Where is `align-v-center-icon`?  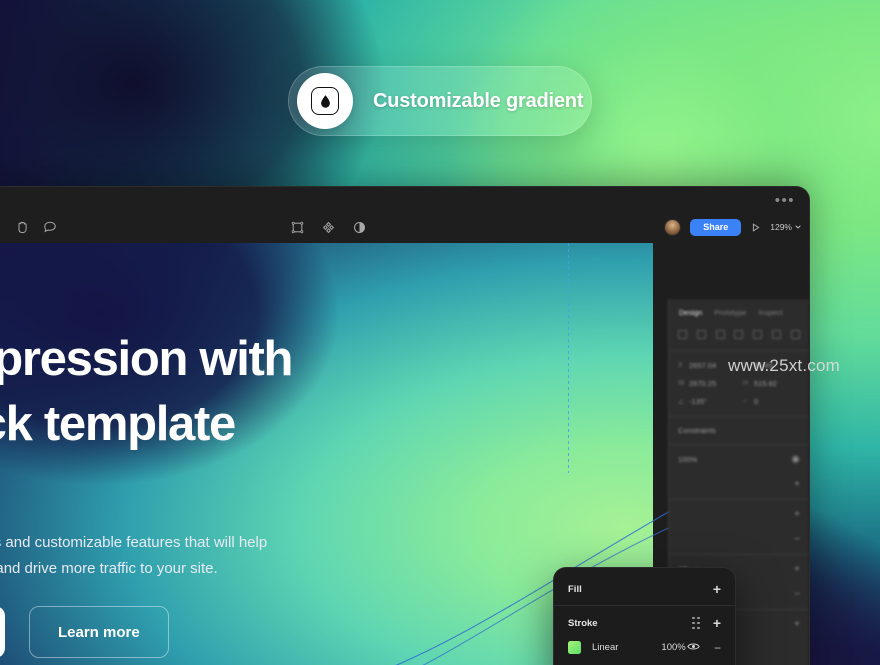
align-v-center-icon is located at coordinates (758, 334).